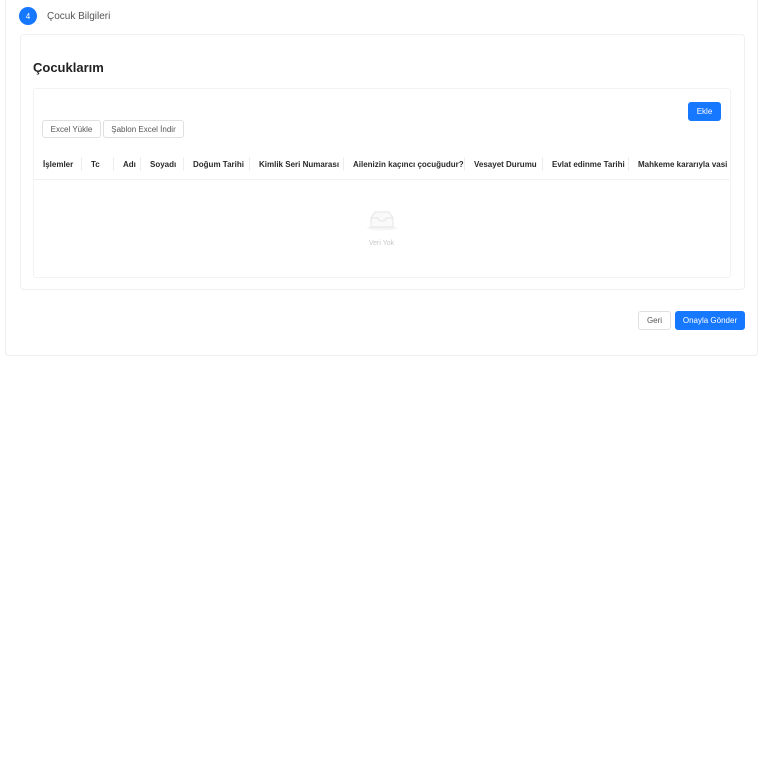  Describe the element at coordinates (68, 67) in the screenshot. I see `section-title: Çocuklarım` at that location.